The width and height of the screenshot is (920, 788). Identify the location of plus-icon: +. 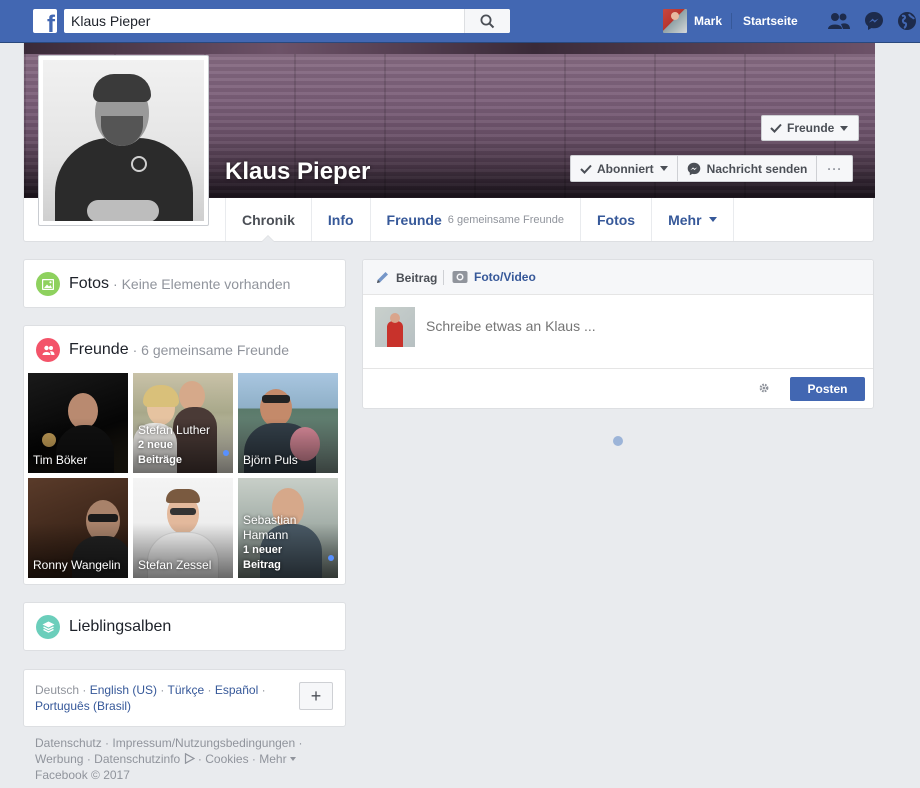
(316, 695).